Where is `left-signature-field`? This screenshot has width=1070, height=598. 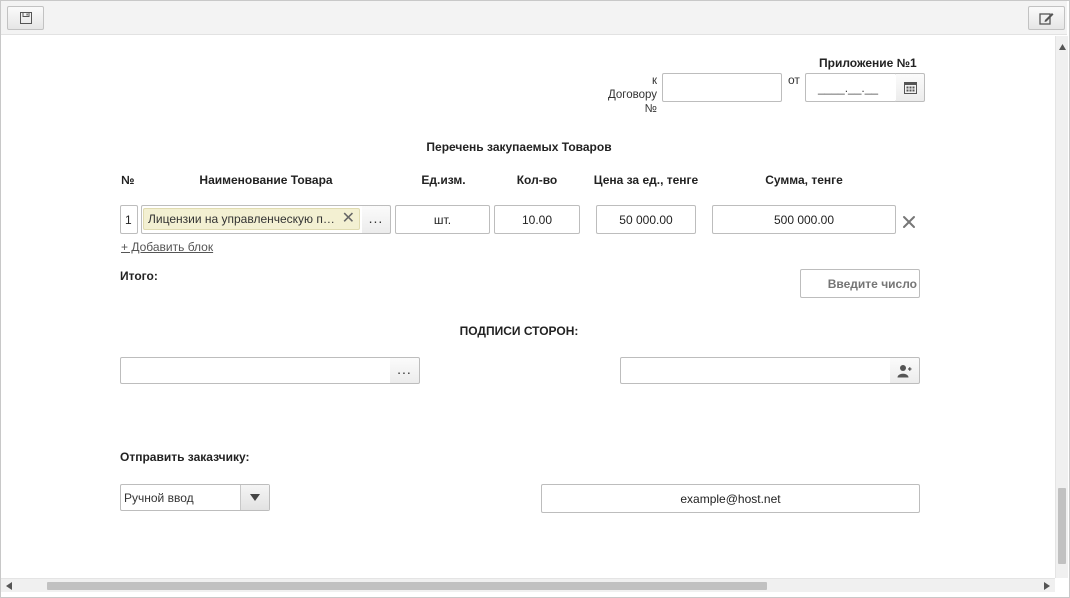
left-signature-field is located at coordinates (255, 370).